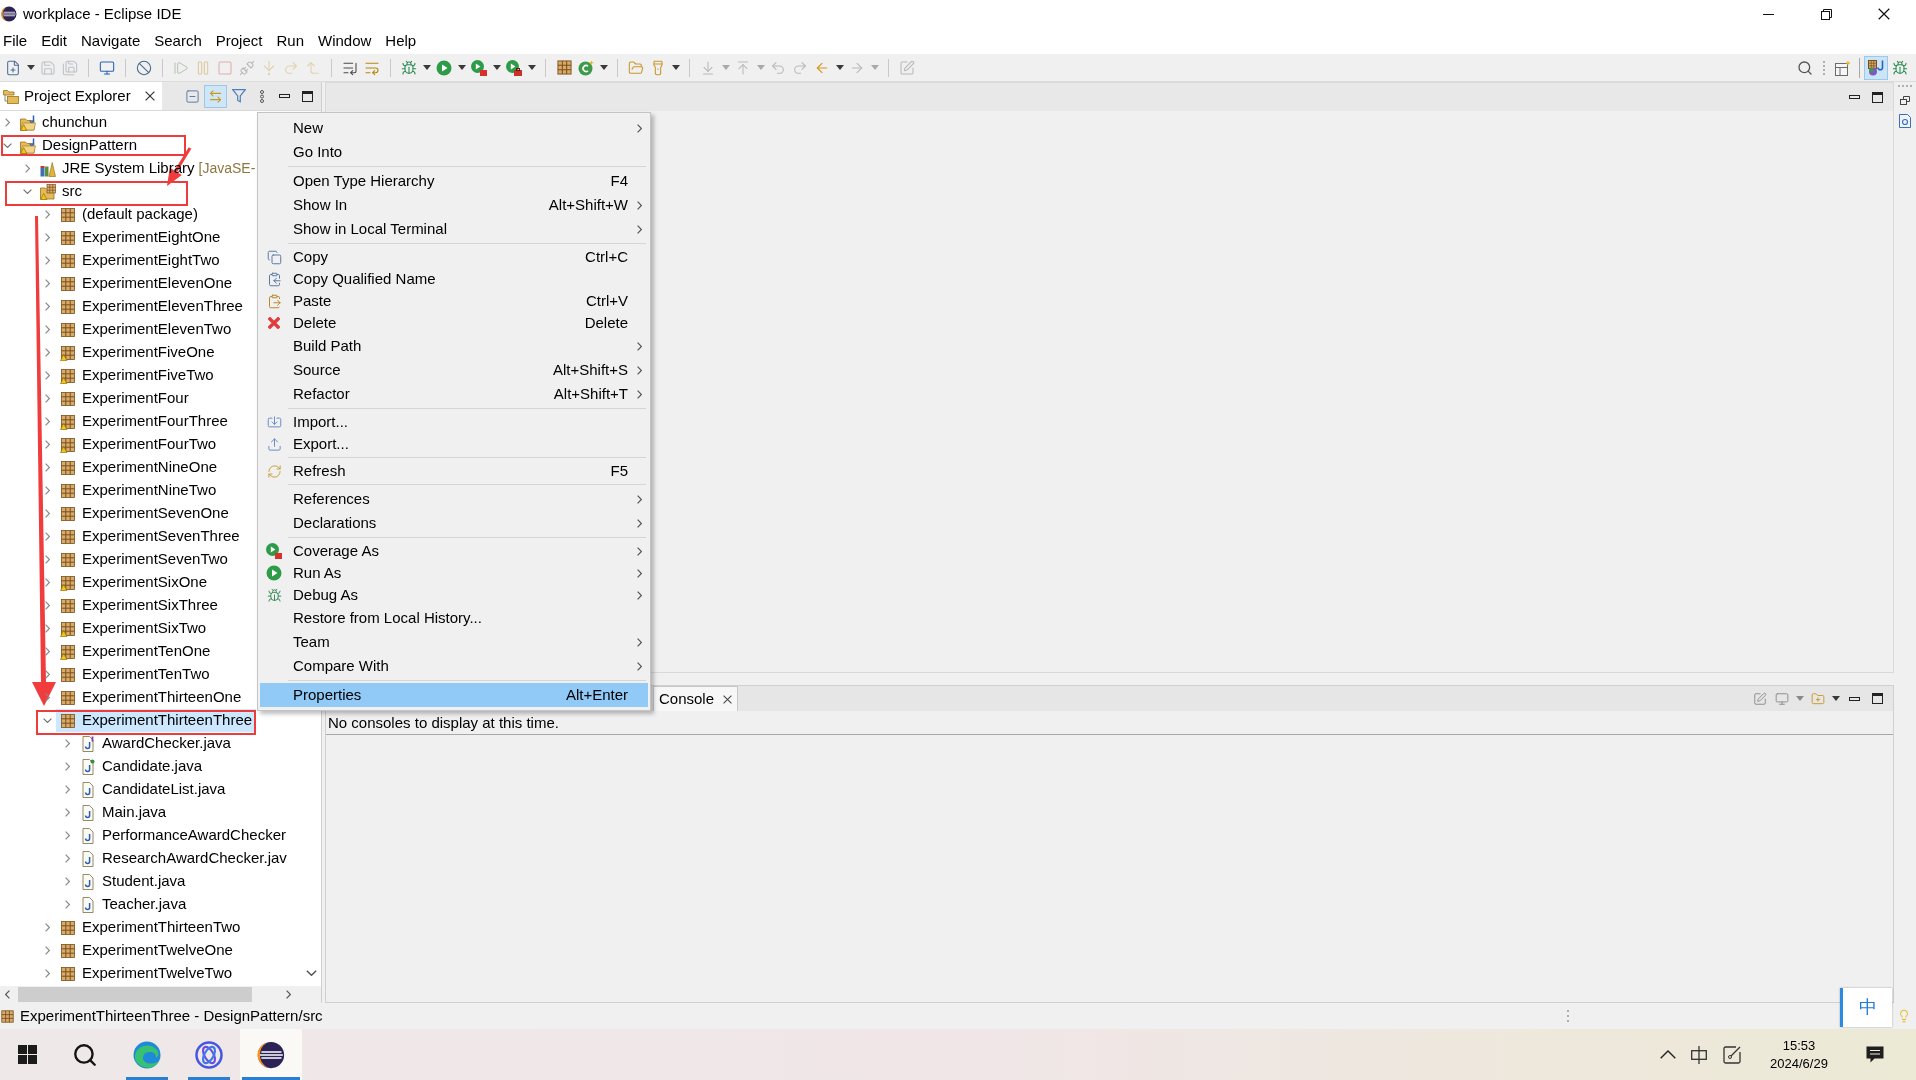 The height and width of the screenshot is (1080, 1916). Describe the element at coordinates (215, 96) in the screenshot. I see `view-tool-button` at that location.